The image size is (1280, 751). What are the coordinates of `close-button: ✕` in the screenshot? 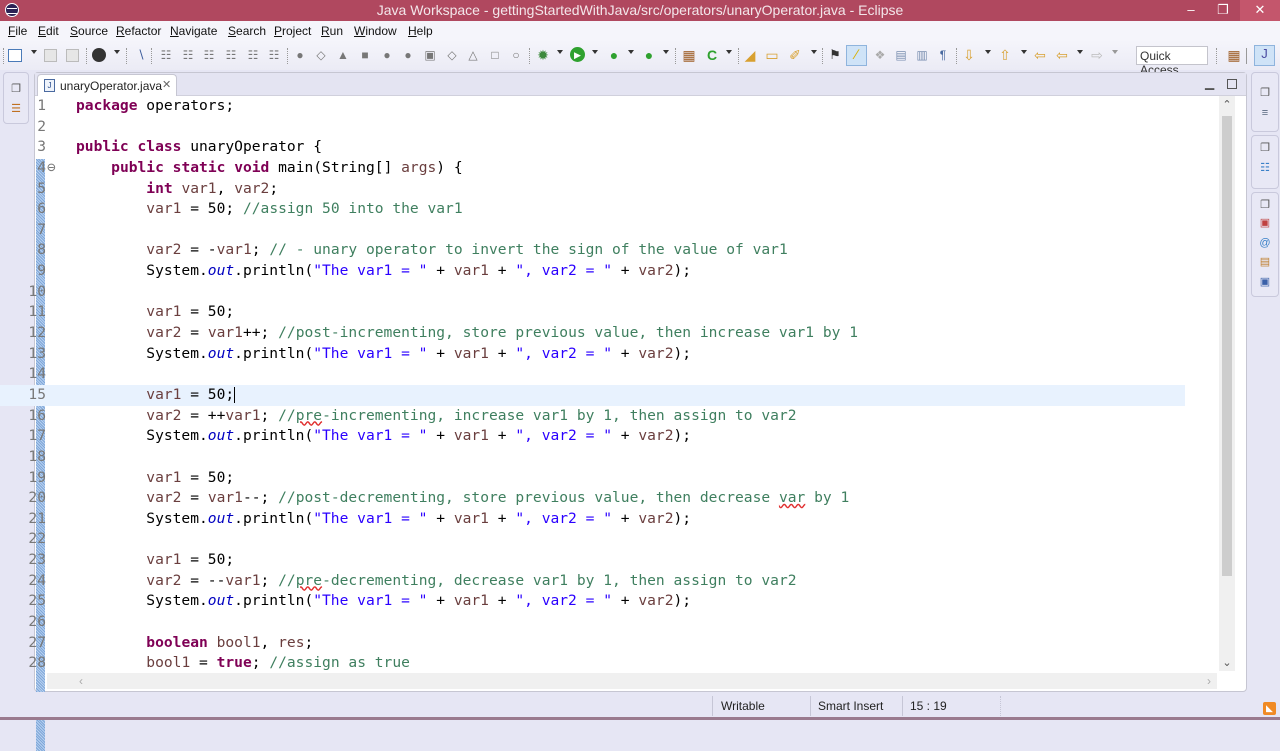 It's located at (1260, 10).